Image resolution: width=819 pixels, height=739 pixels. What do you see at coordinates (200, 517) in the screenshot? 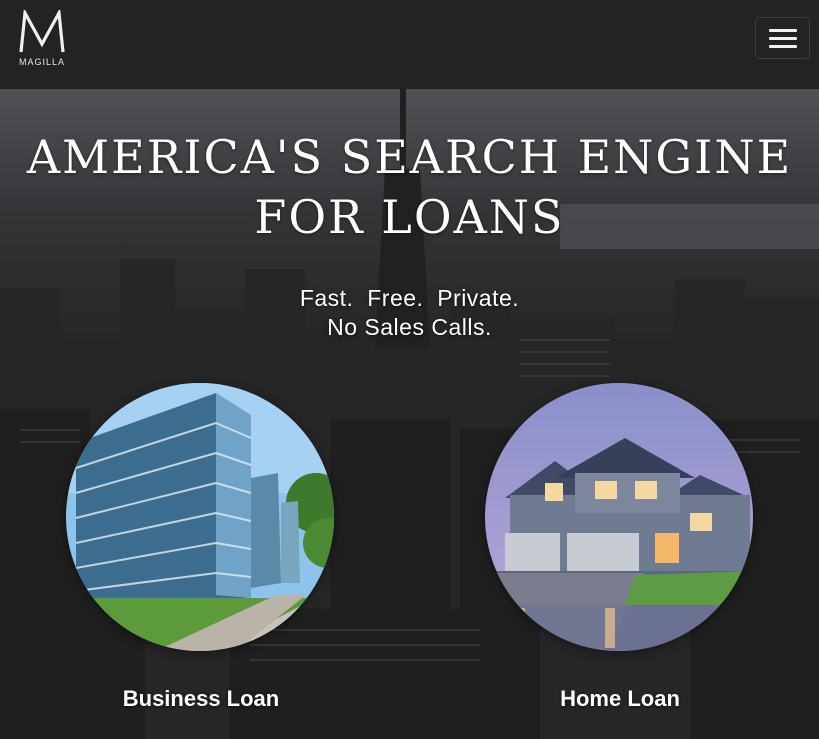
I see `office-building-image` at bounding box center [200, 517].